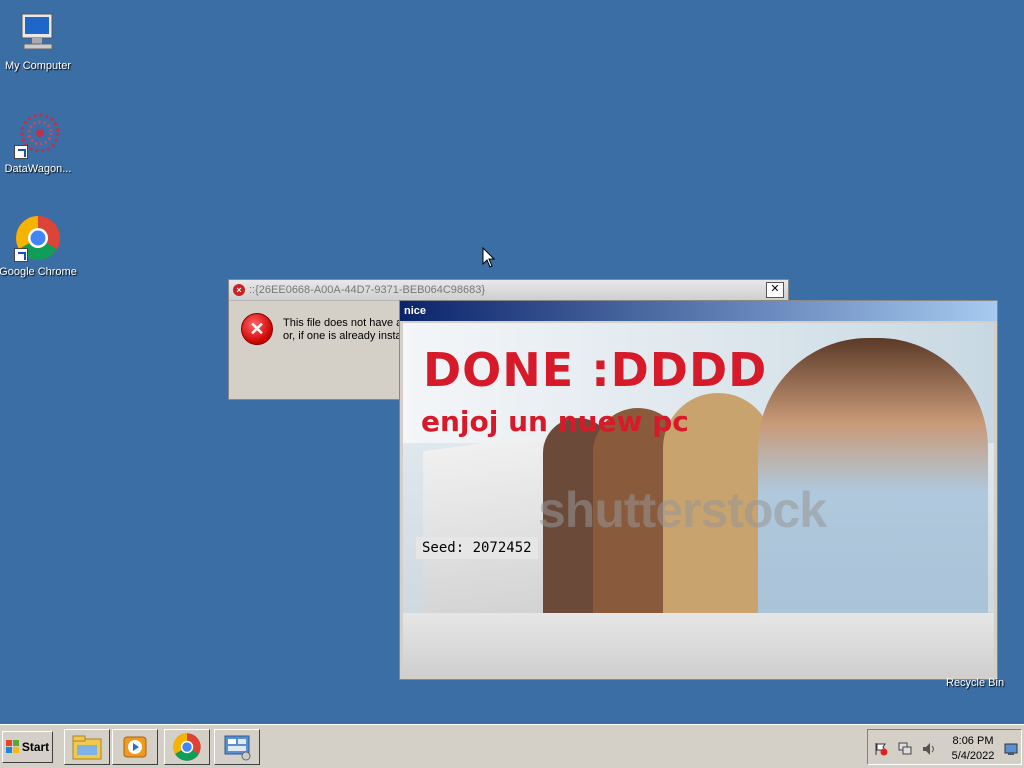 The image size is (1024, 768). I want to click on taskbar: Start 8:06 PM 5/4/2022, so click(512, 746).